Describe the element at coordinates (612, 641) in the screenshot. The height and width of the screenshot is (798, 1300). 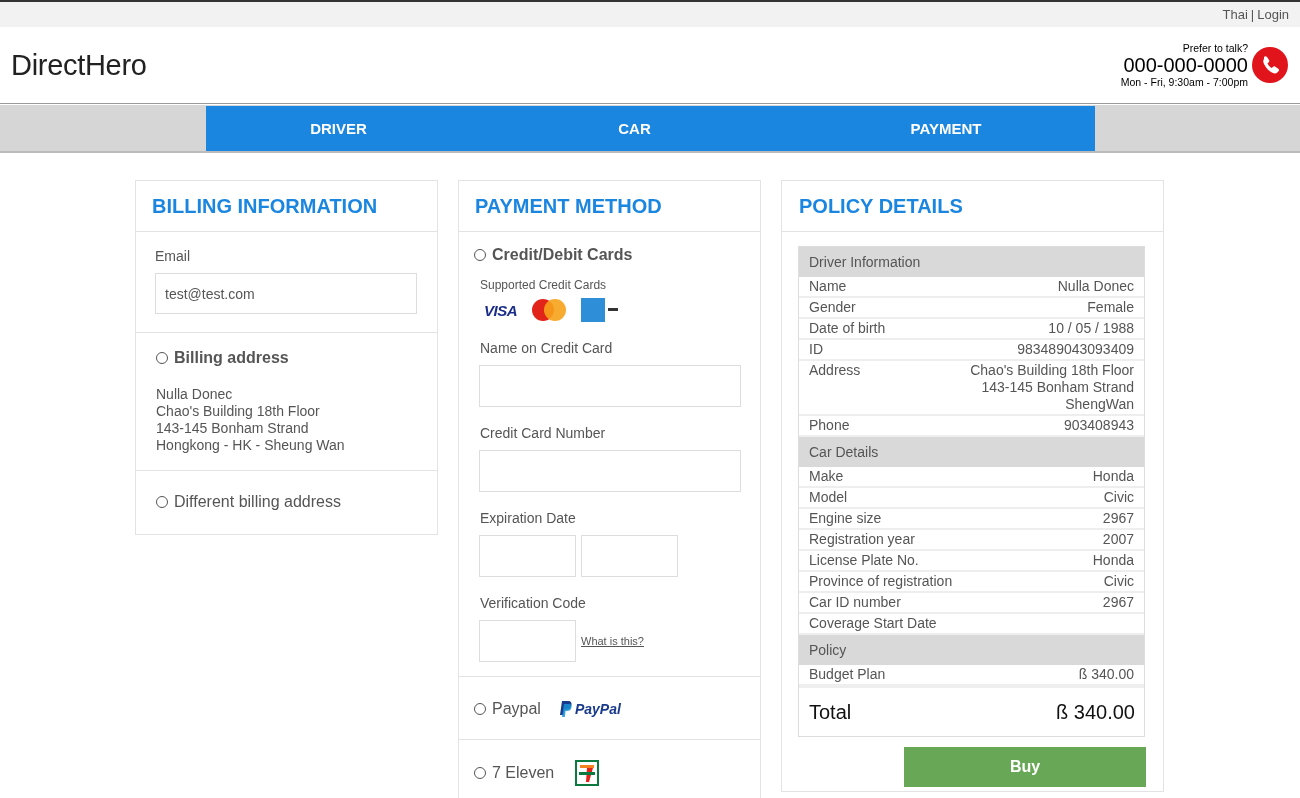
I see `help-link: What is this?` at that location.